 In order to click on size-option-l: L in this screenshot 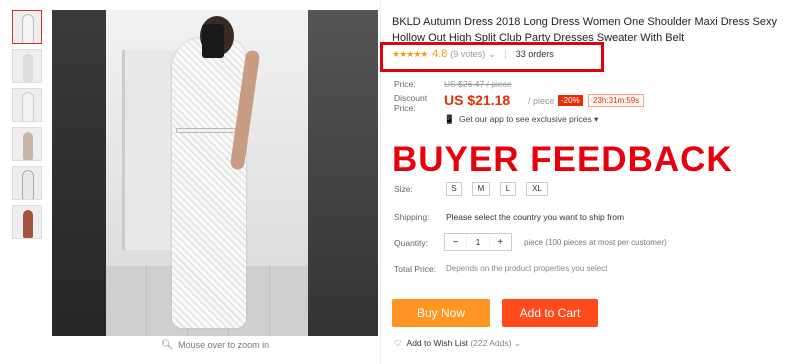, I will do `click(508, 189)`.